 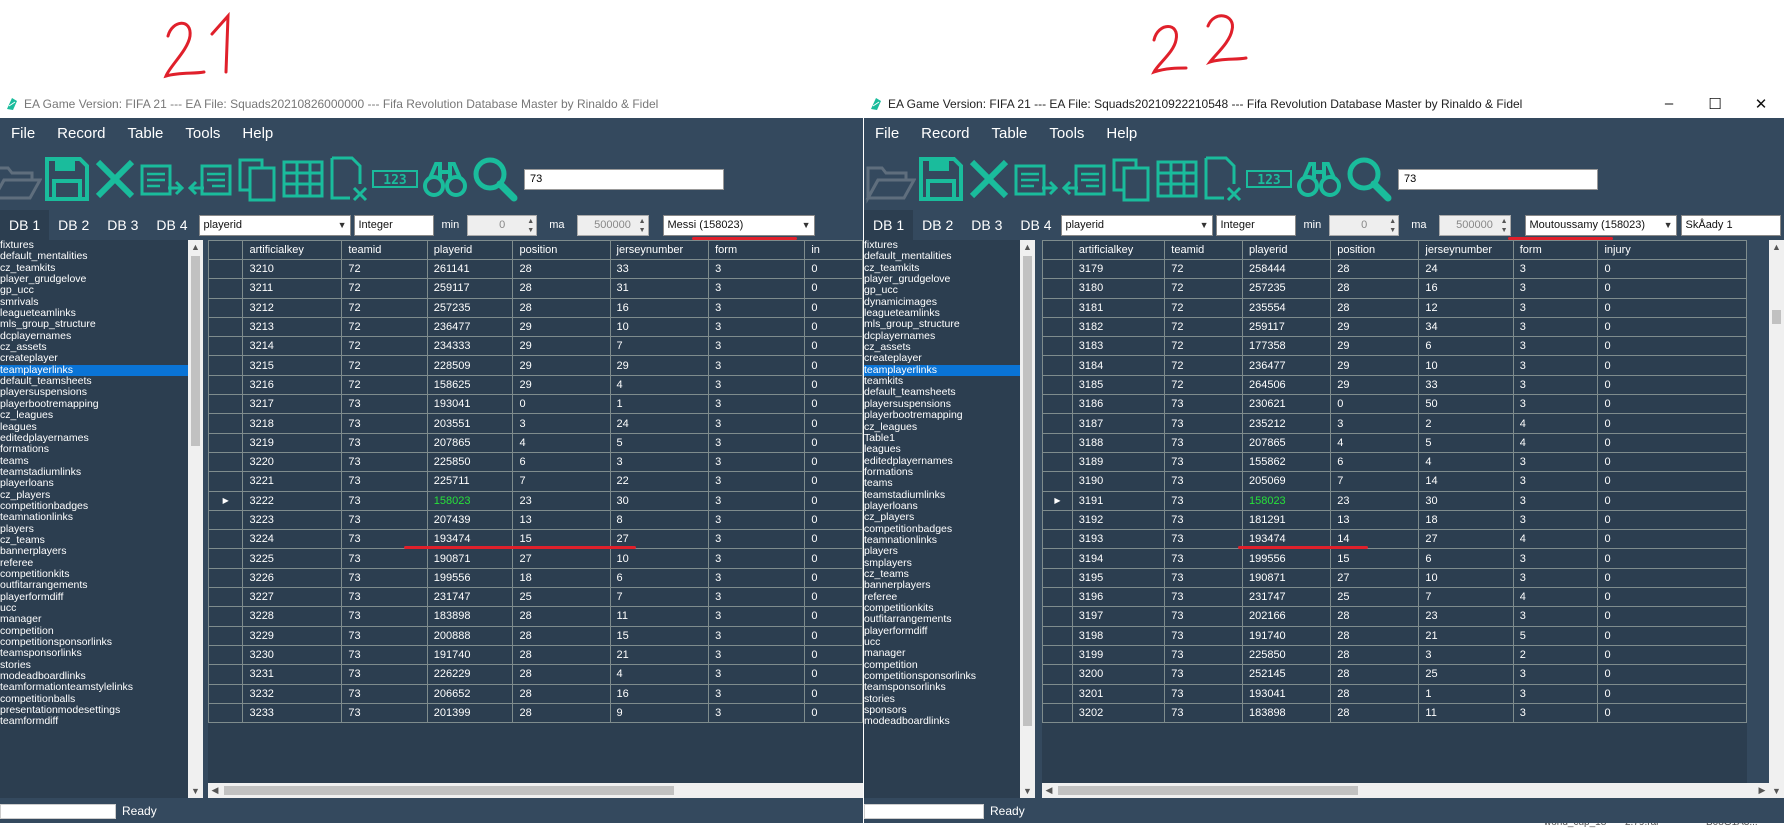 I want to click on search-input, so click(x=624, y=179).